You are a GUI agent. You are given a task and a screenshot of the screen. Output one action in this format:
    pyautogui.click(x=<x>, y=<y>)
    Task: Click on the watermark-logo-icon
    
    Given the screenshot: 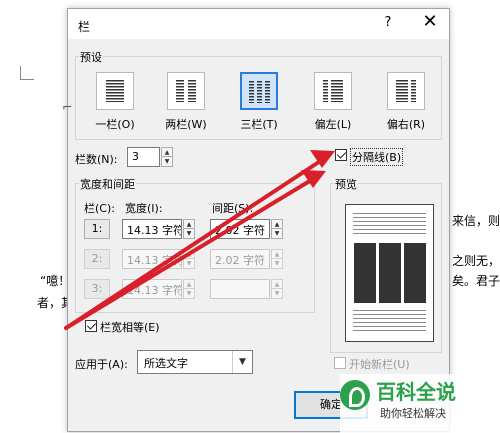 What is the action you would take?
    pyautogui.click(x=355, y=395)
    